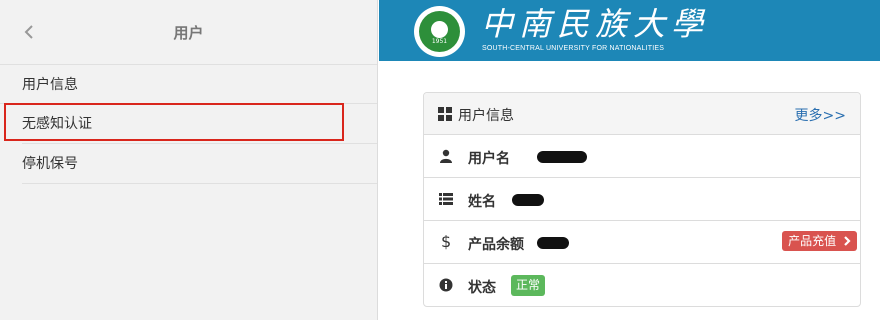  I want to click on username-value-redacted, so click(562, 157).